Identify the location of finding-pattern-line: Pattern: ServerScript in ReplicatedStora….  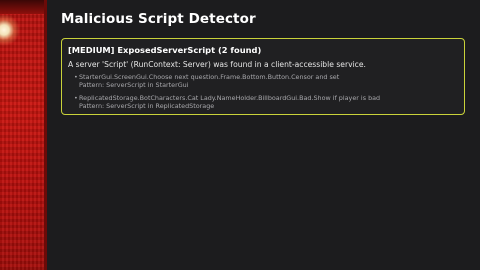
(227, 106).